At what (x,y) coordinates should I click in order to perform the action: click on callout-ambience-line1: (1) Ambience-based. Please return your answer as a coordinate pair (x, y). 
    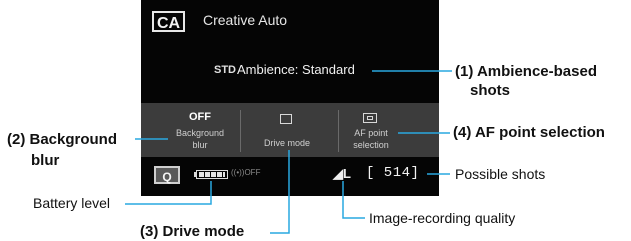
    Looking at the image, I should click on (526, 71).